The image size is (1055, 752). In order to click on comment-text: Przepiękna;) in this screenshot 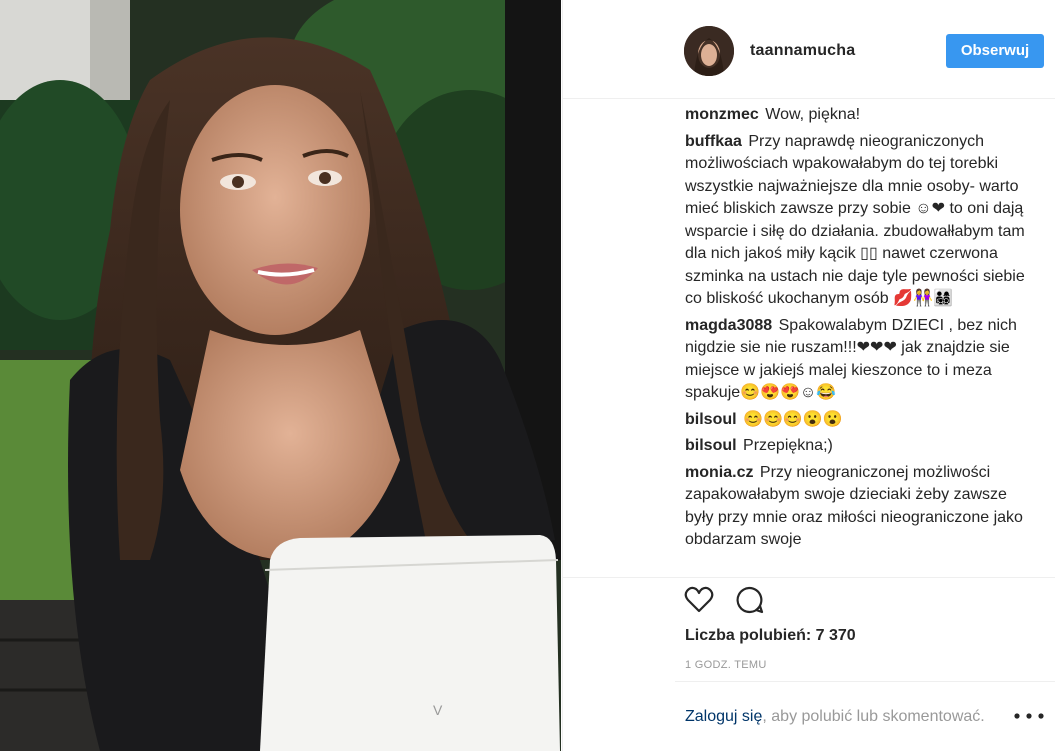, I will do `click(788, 445)`.